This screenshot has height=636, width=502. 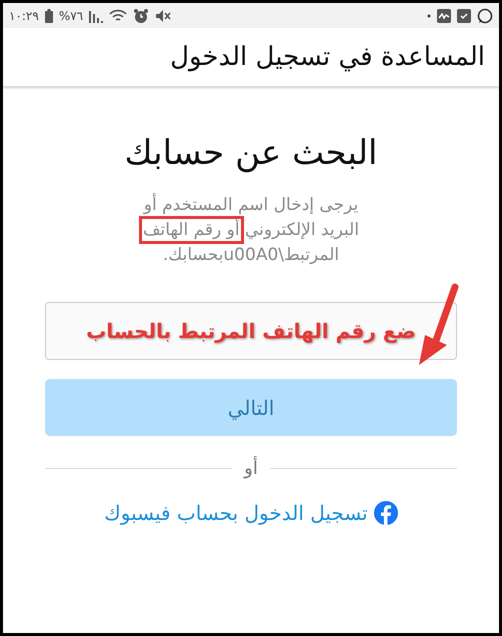 I want to click on annotation-text: ضع رقم الهاتف المرتبط بالحساب, so click(x=251, y=331).